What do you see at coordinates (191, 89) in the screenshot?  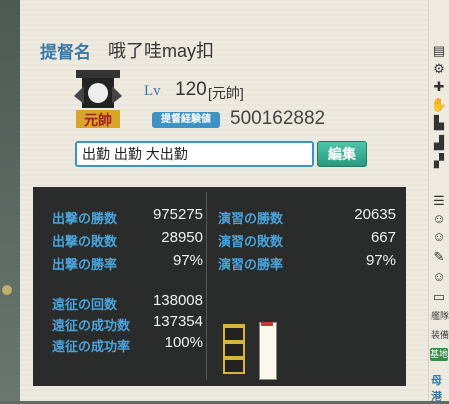 I see `level-value: 120` at bounding box center [191, 89].